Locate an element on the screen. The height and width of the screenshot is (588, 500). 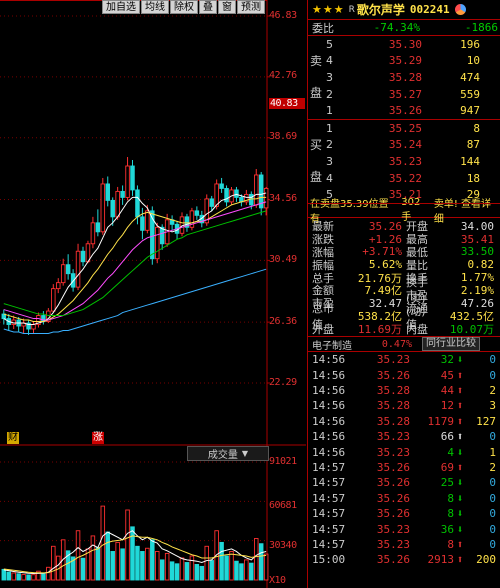
tick-volume: 12 is located at coordinates (447, 406).